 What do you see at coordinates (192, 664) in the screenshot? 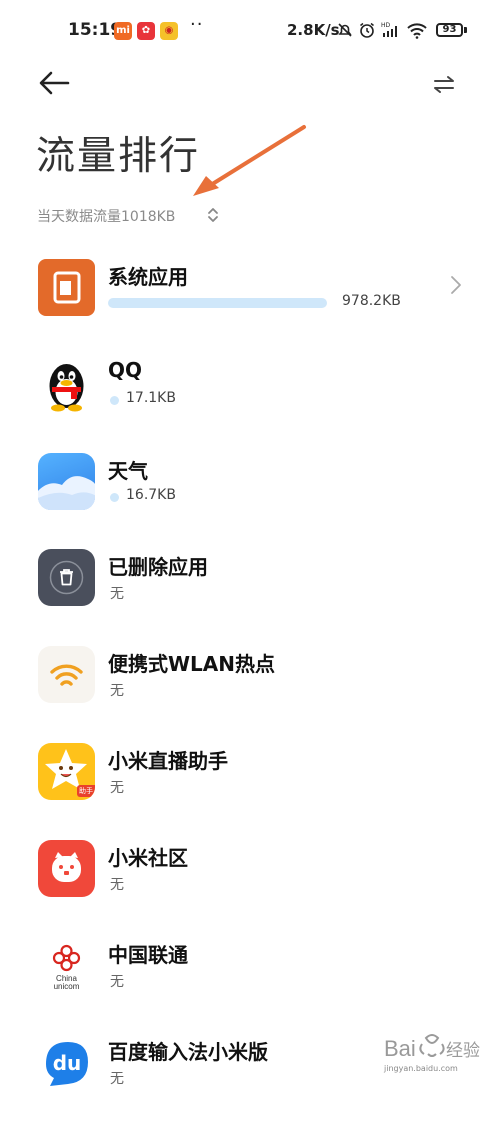
I see `app-name: 便携式WLAN热点` at bounding box center [192, 664].